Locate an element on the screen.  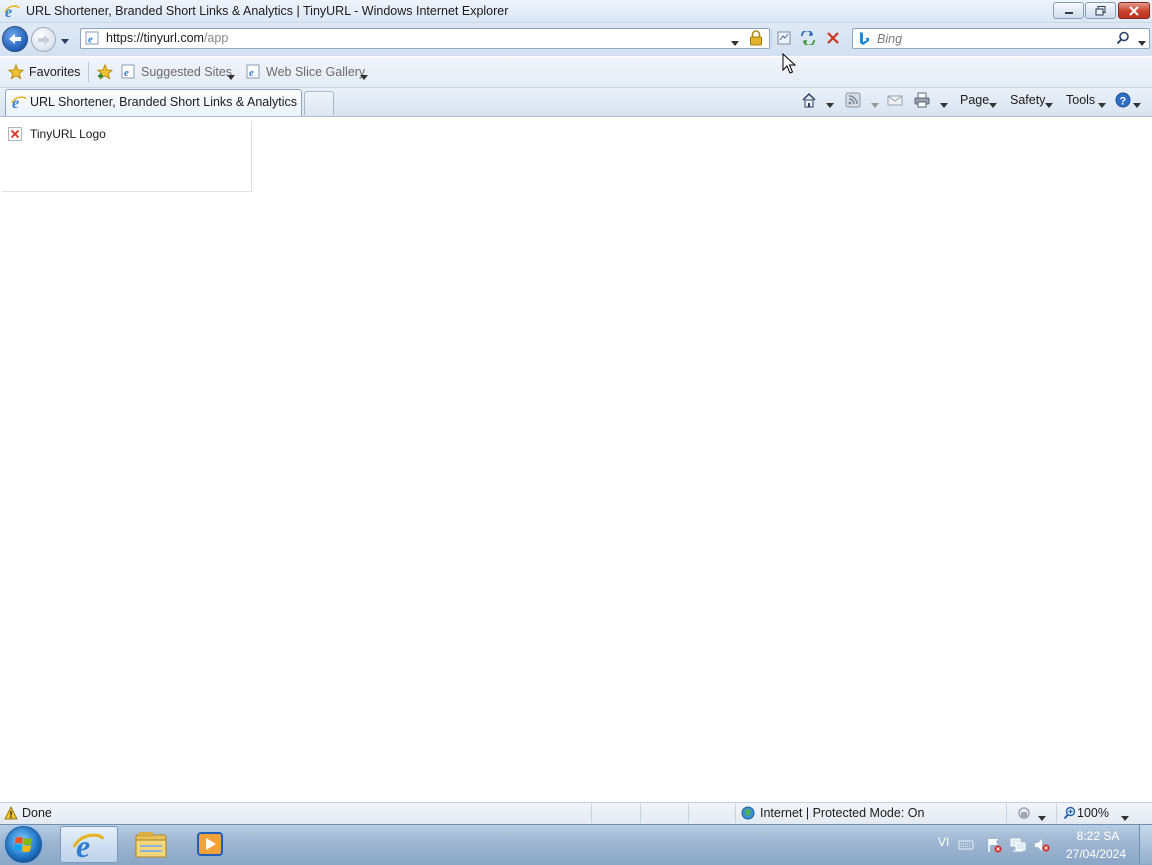
lock-icon is located at coordinates (756, 38).